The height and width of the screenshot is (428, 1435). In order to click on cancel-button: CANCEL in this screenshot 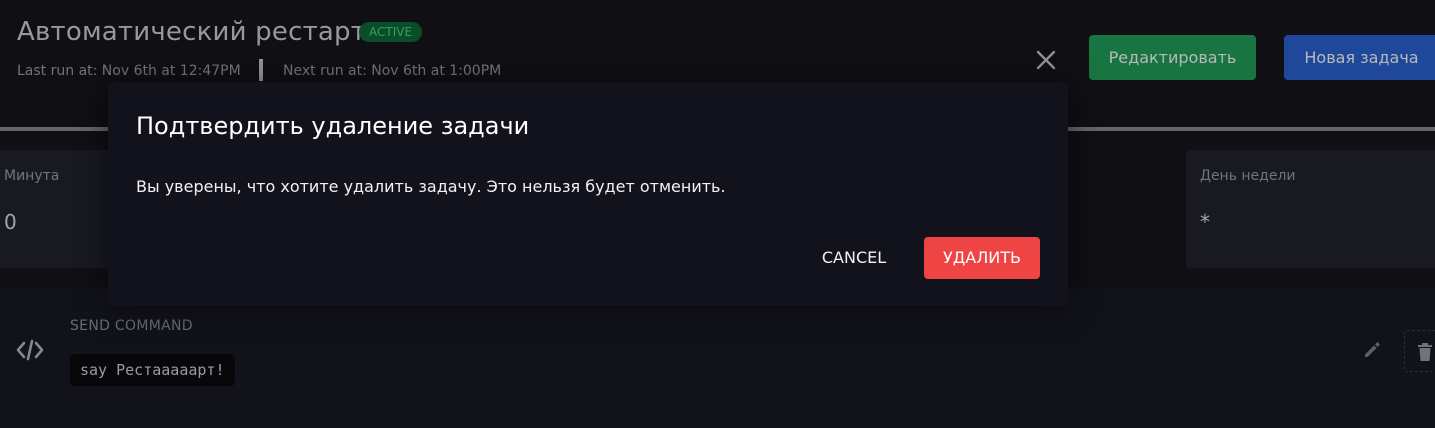, I will do `click(854, 258)`.